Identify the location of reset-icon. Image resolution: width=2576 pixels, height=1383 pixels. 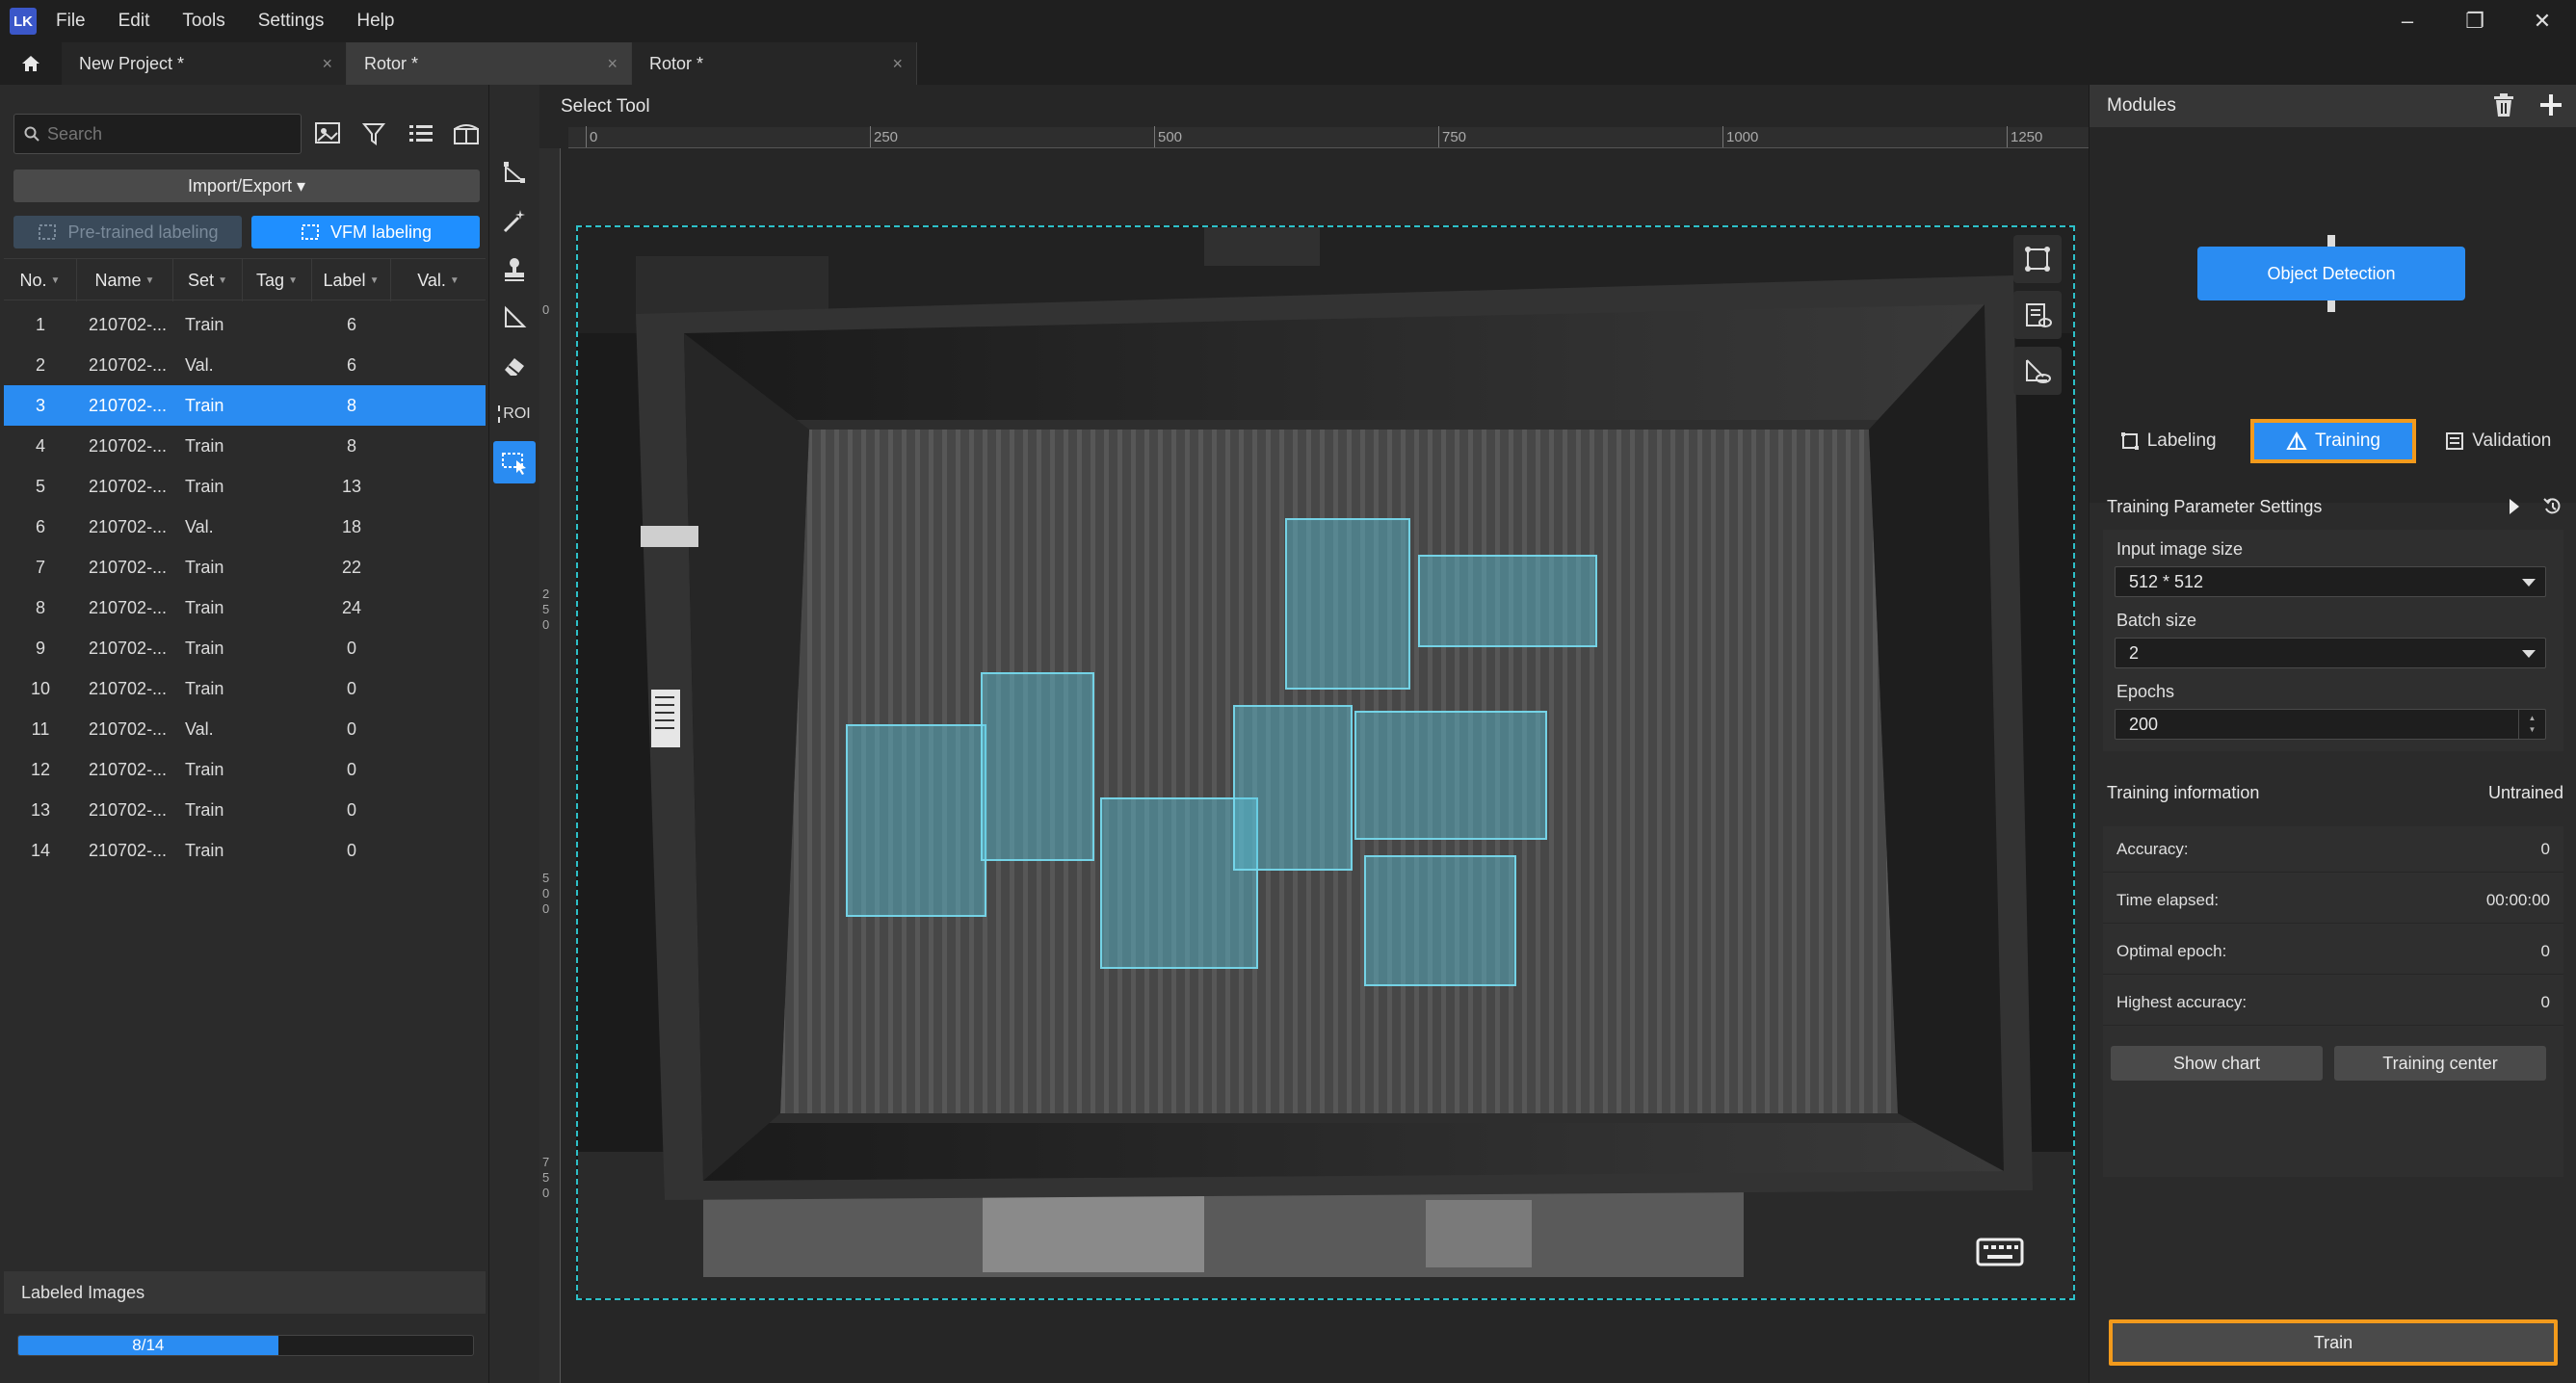
(2552, 509).